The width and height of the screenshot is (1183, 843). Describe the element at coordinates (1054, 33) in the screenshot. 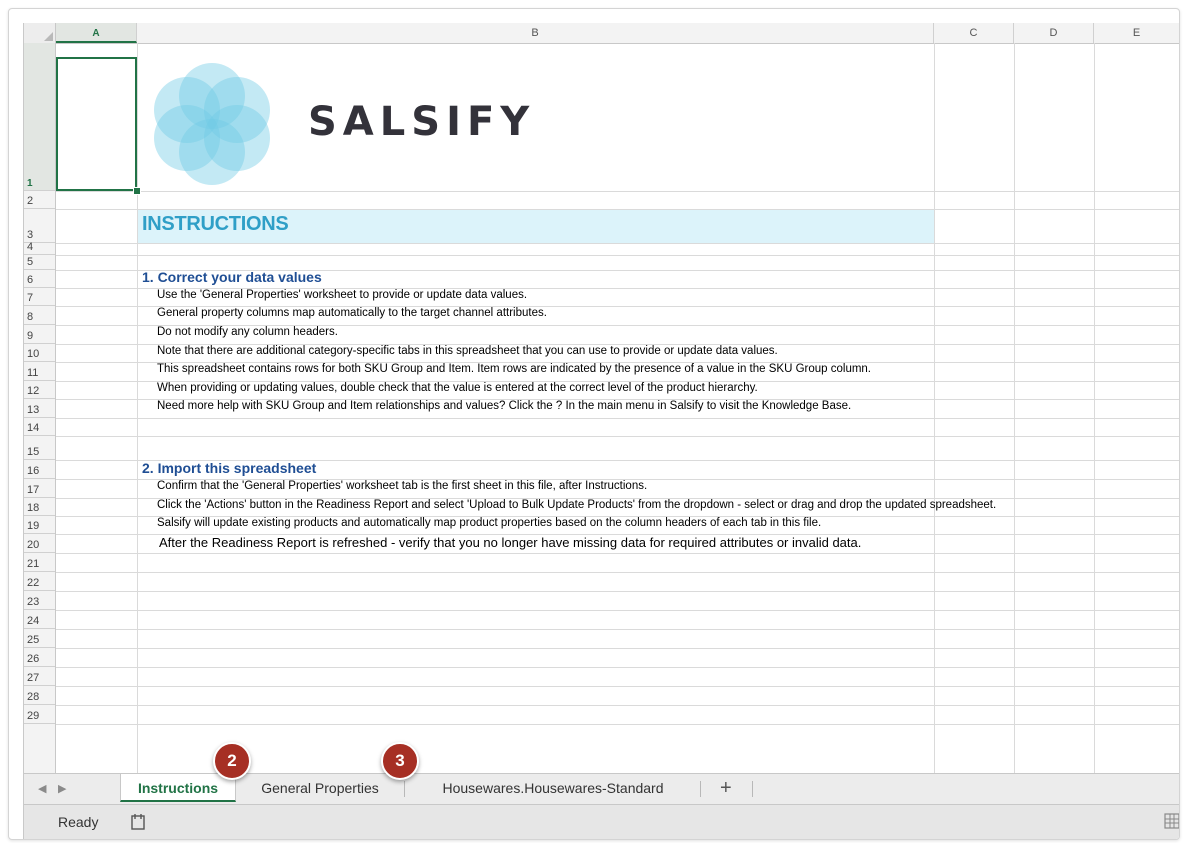

I see `column-header-d: D` at that location.